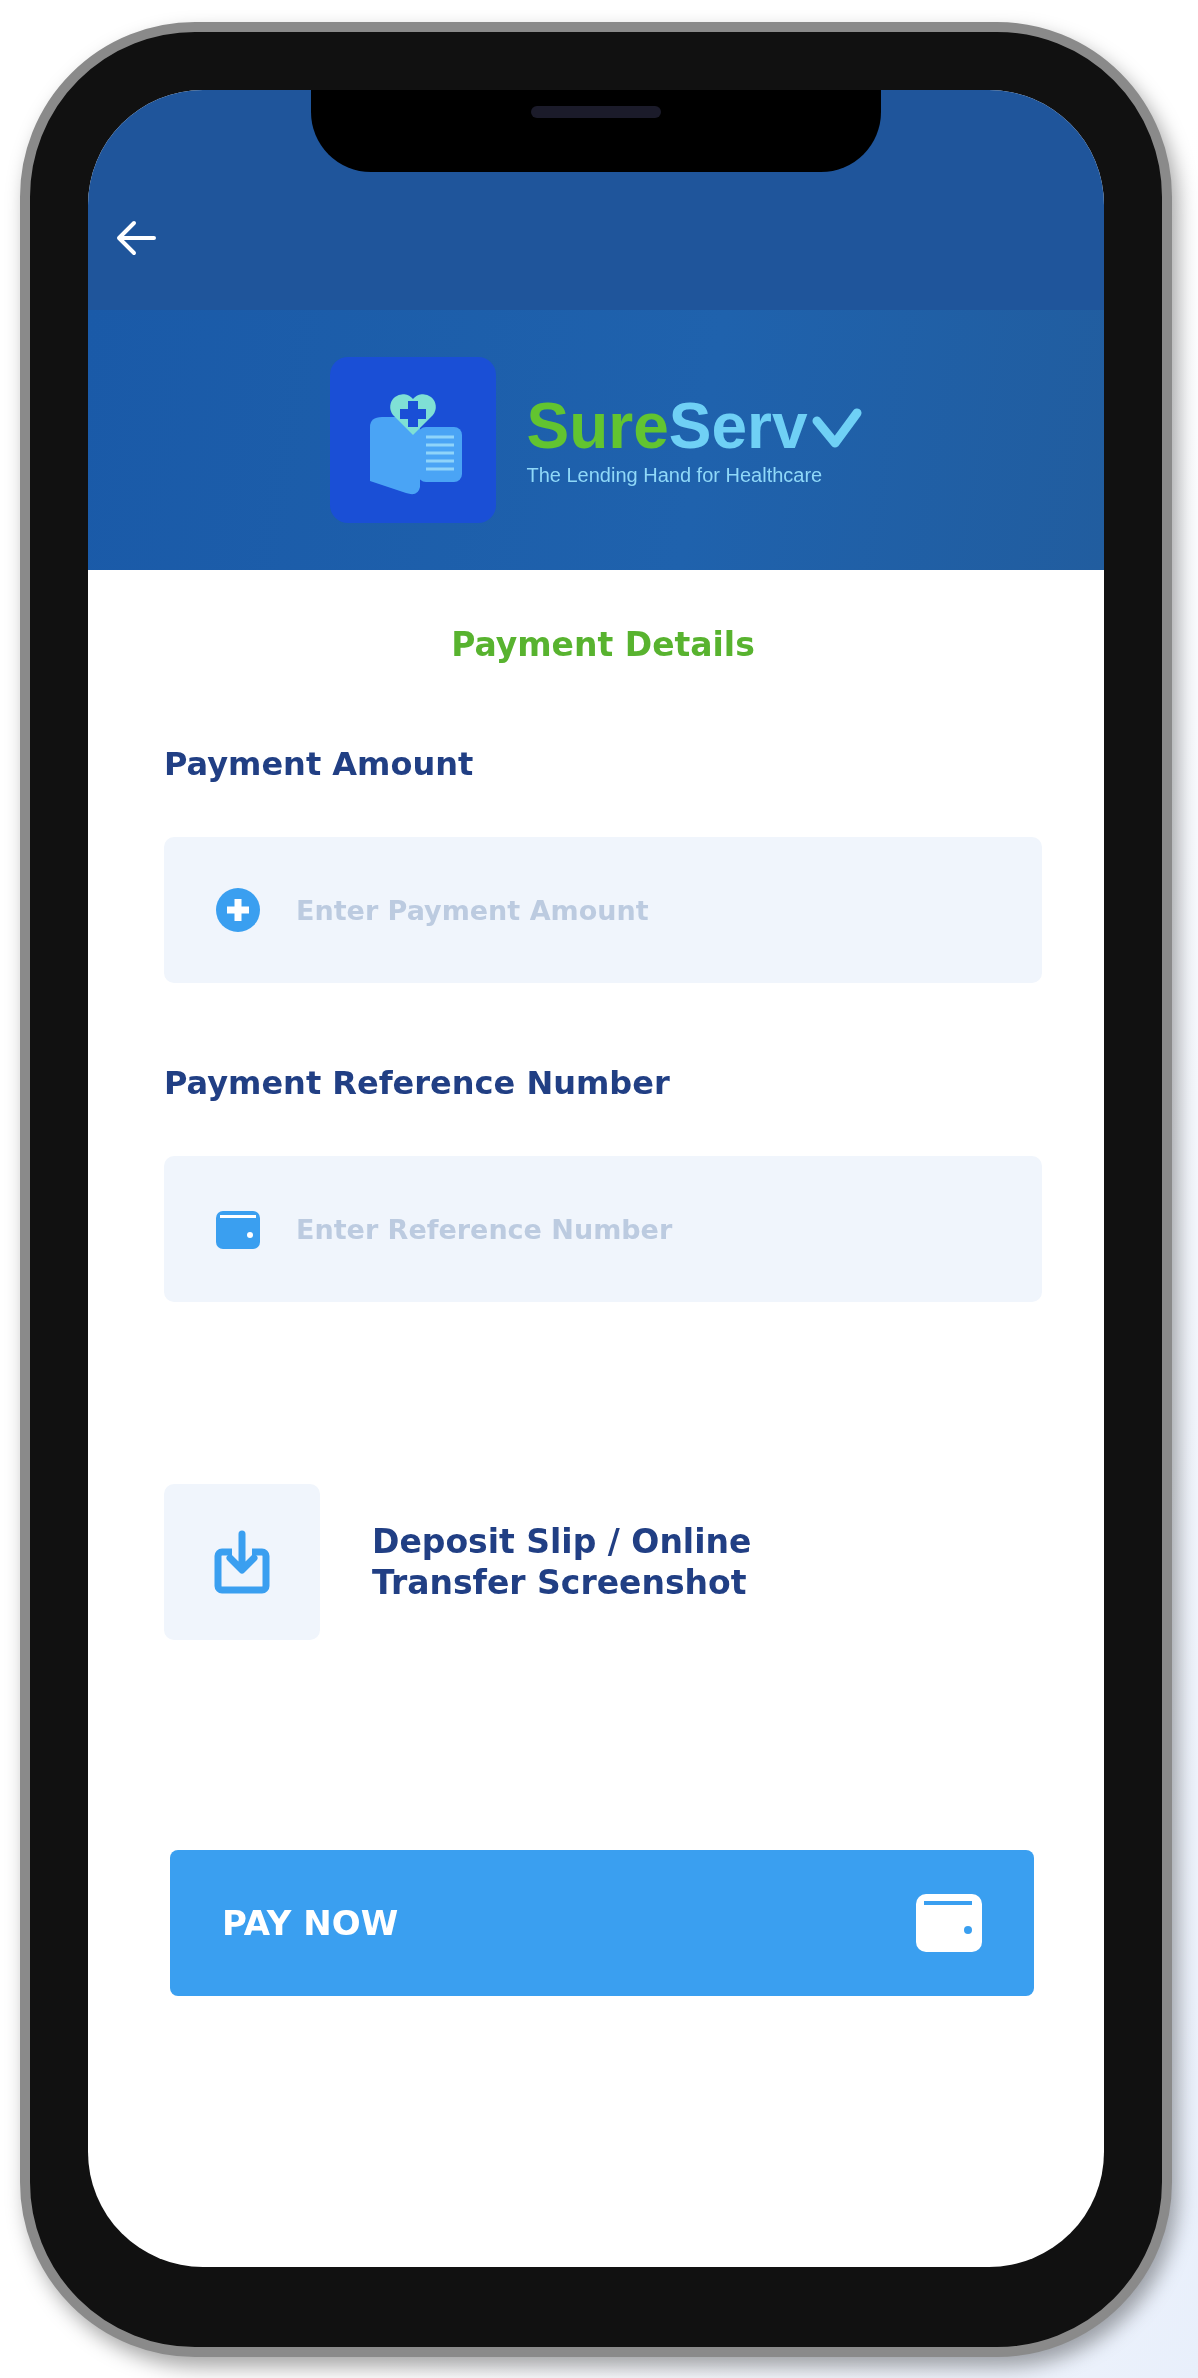 The width and height of the screenshot is (1198, 2378). I want to click on field-label: Payment Reference Number, so click(417, 1083).